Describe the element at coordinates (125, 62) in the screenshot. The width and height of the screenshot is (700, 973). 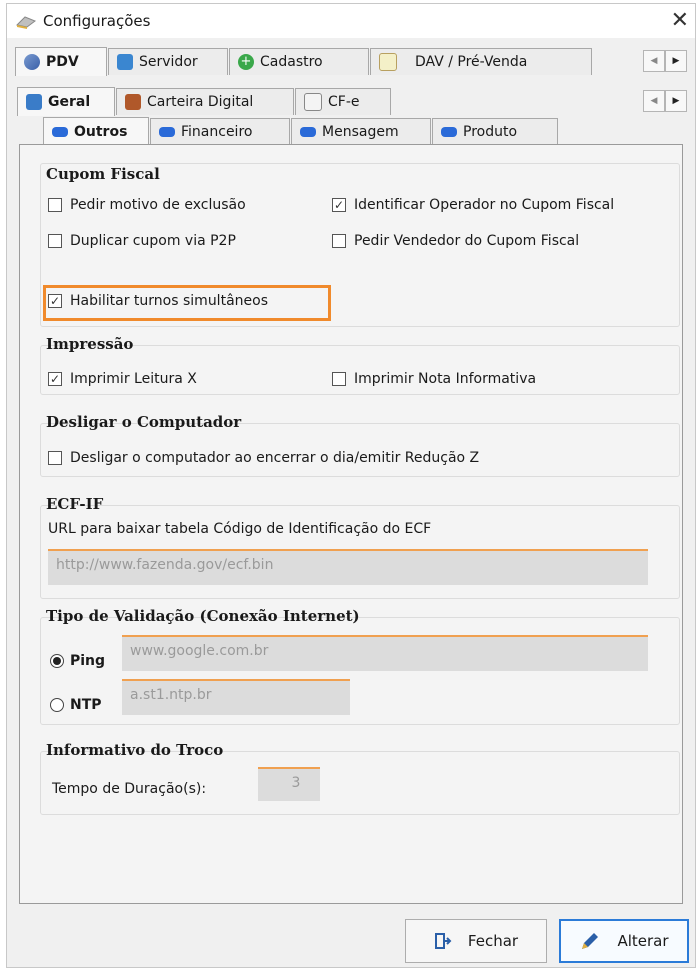
I see `server-icon` at that location.